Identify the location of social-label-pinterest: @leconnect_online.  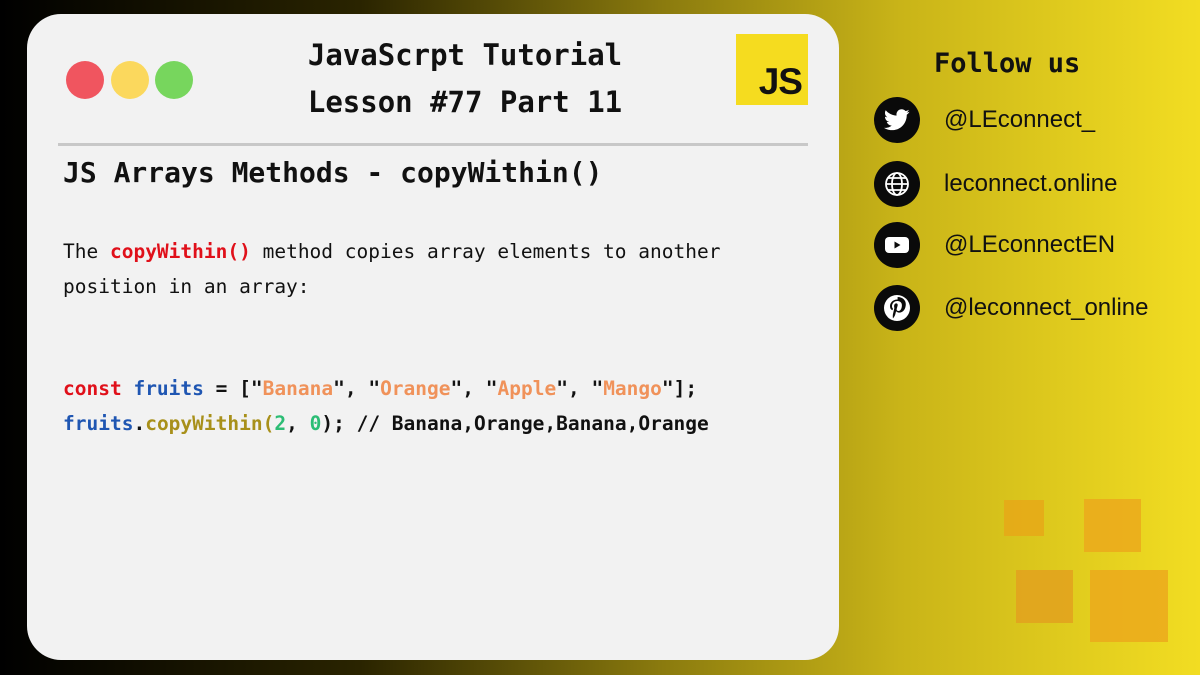
(1046, 307).